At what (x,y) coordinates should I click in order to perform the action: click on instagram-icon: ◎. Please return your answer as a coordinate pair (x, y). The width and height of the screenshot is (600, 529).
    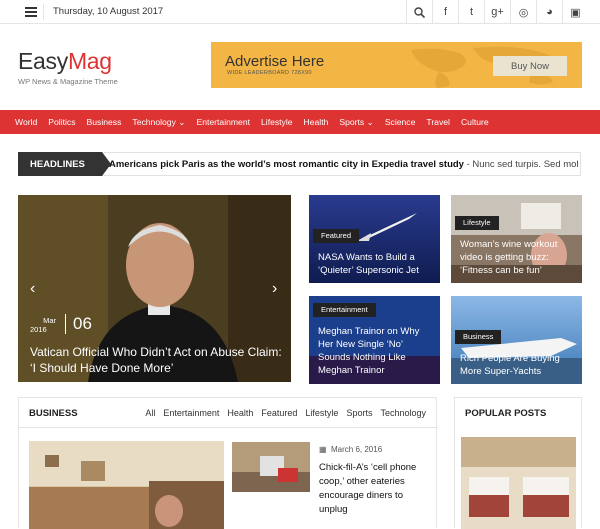
    Looking at the image, I should click on (523, 12).